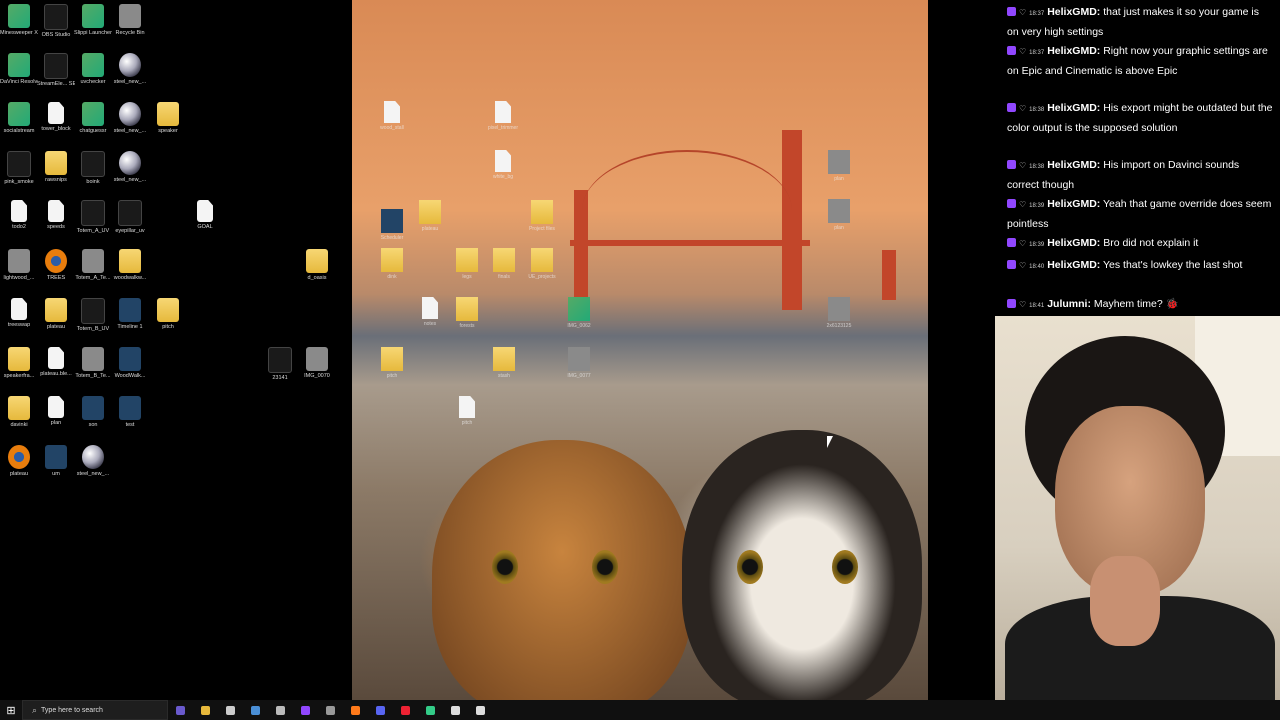  Describe the element at coordinates (1037, 14) in the screenshot. I see `chat-timestamp: 18:37` at that location.